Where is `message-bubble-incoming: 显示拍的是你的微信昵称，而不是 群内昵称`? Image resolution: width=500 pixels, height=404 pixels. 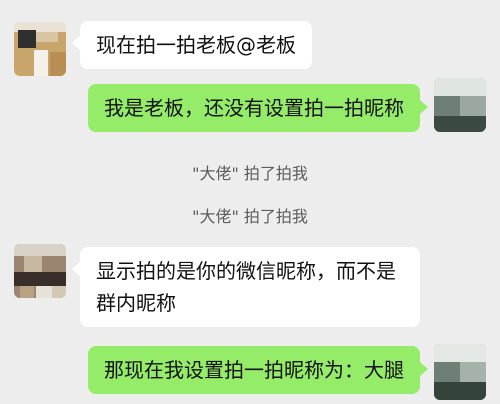 message-bubble-incoming: 显示拍的是你的微信昵称，而不是 群内昵称 is located at coordinates (250, 287).